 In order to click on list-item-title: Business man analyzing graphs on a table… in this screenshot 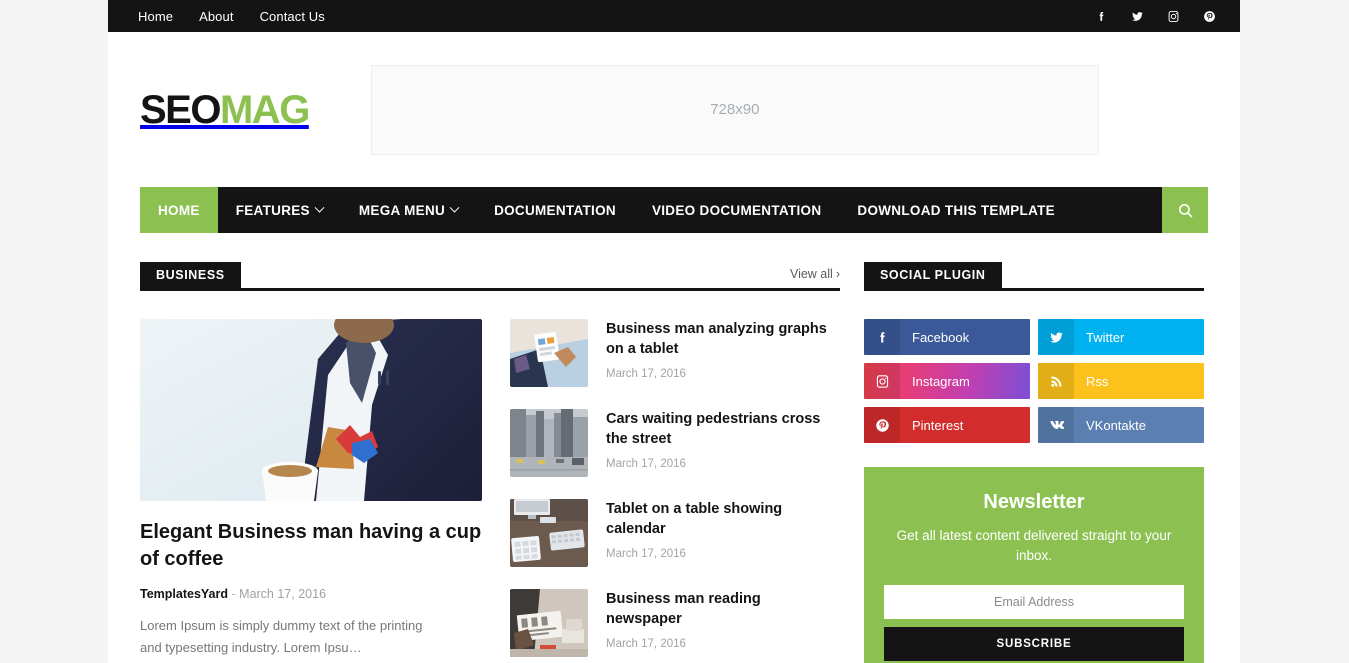, I will do `click(723, 339)`.